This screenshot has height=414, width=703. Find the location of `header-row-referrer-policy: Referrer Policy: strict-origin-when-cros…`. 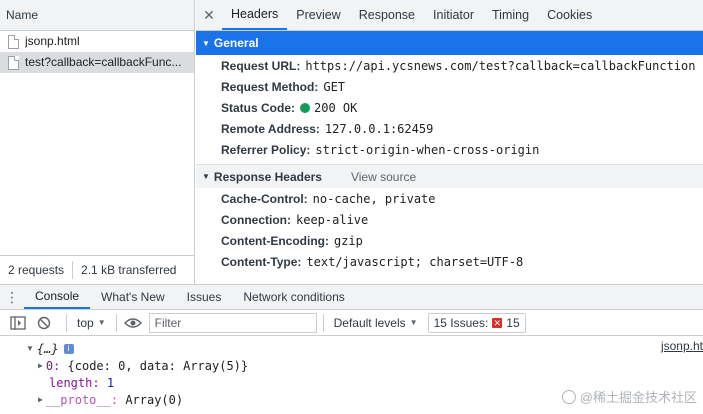

header-row-referrer-policy: Referrer Policy: strict-origin-when-cros… is located at coordinates (449, 149).